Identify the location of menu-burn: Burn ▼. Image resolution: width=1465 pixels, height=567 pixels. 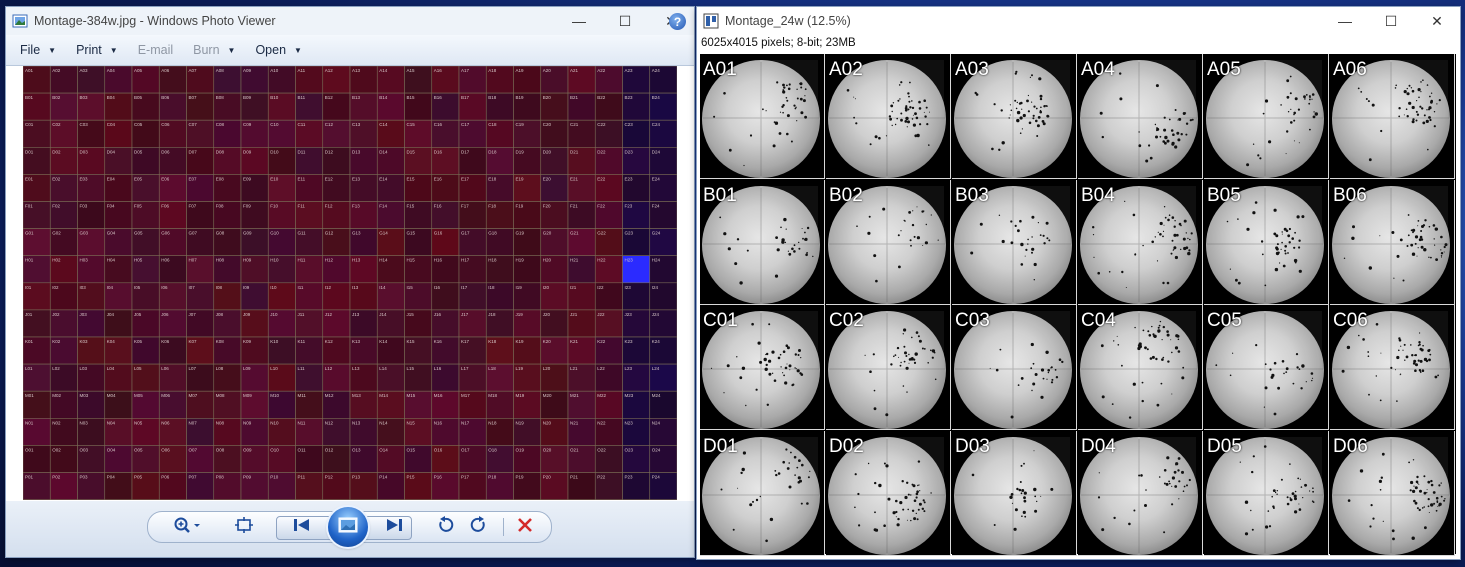
(214, 50).